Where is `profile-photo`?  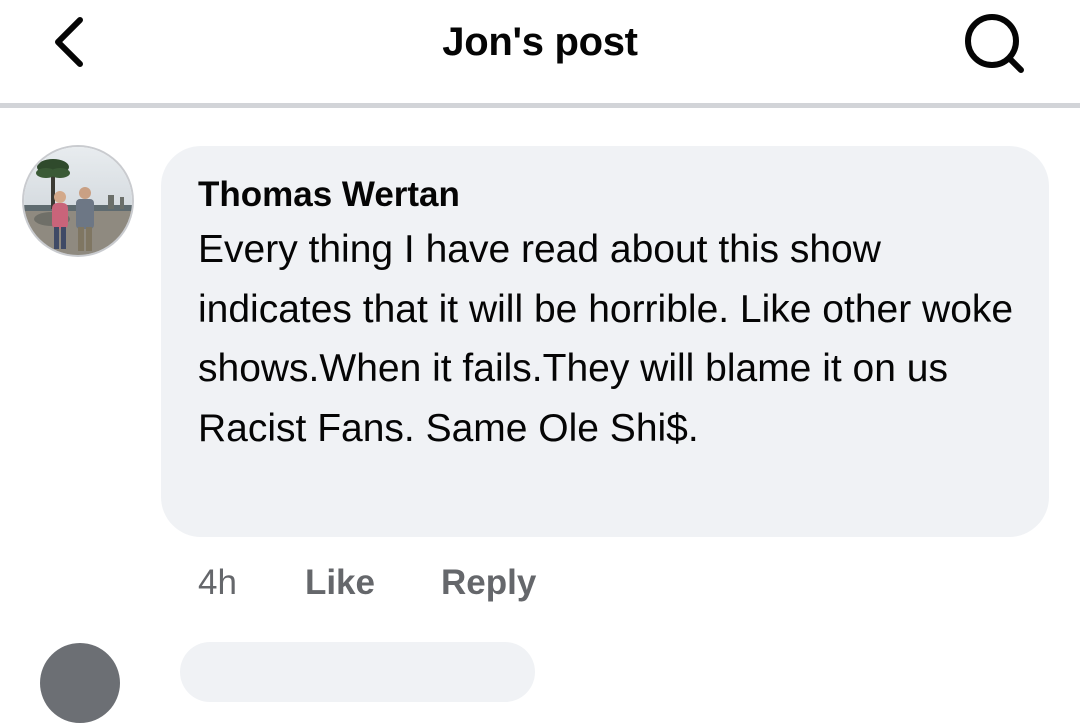 profile-photo is located at coordinates (78, 201).